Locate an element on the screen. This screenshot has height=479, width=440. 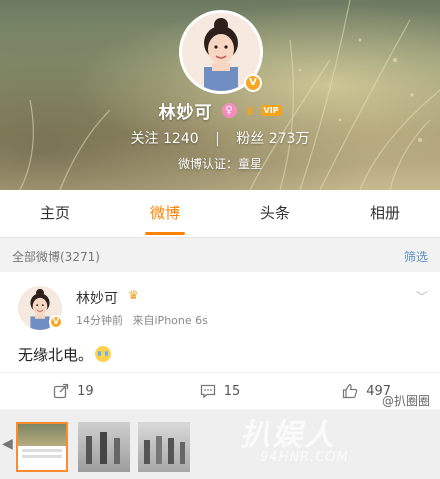
watermark-site-logo: 扒娱人 is located at coordinates (288, 435).